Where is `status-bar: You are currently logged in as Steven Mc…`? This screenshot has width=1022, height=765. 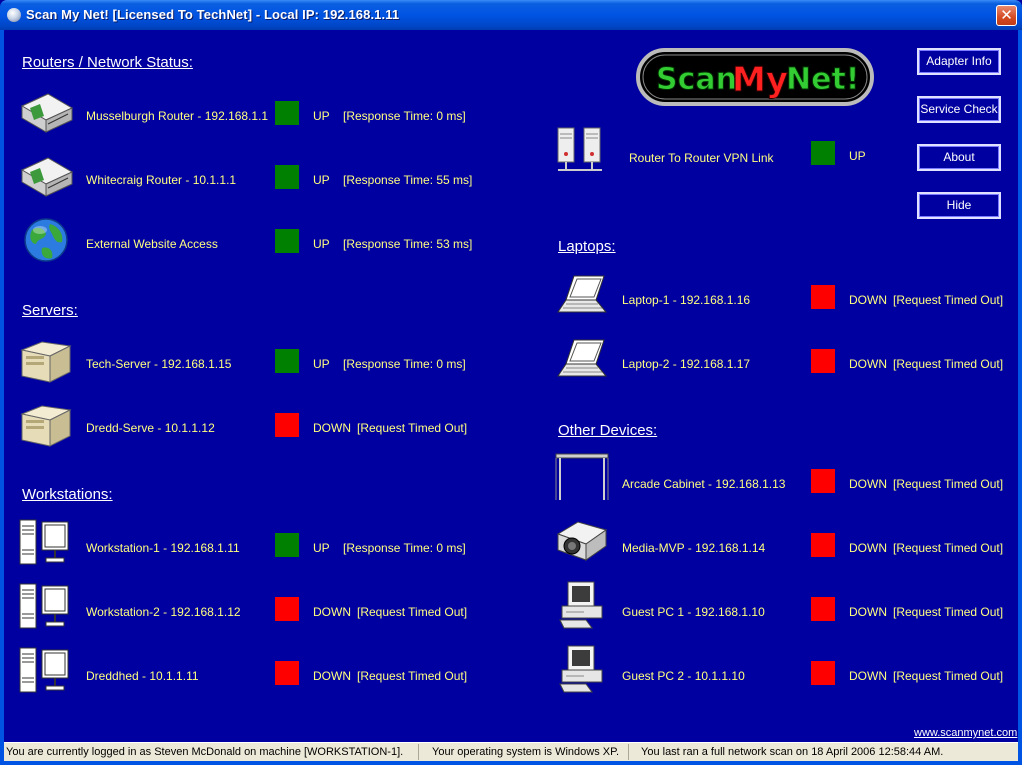 status-bar: You are currently logged in as Steven Mc… is located at coordinates (511, 752).